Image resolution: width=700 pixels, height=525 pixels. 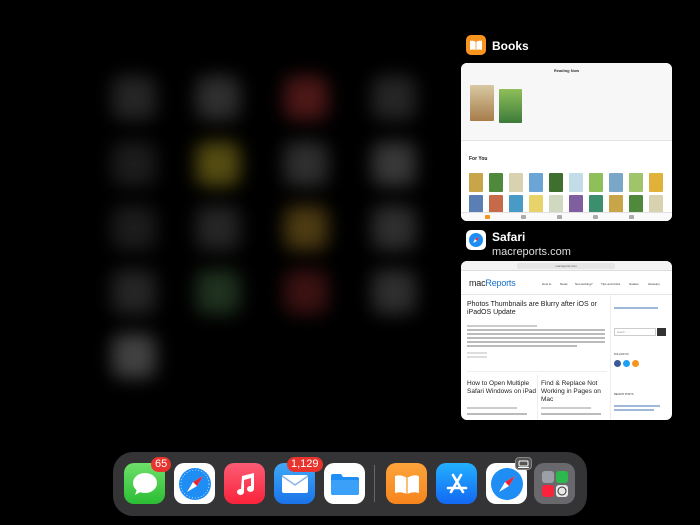 I want to click on dock-separator, so click(x=374, y=483).